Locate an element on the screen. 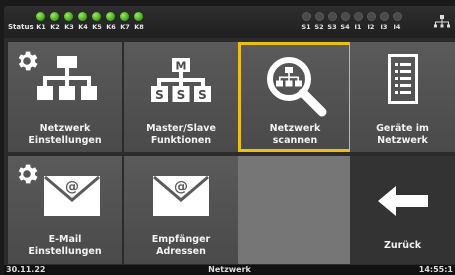 The image size is (455, 275). back-button: Zurück is located at coordinates (402, 210).